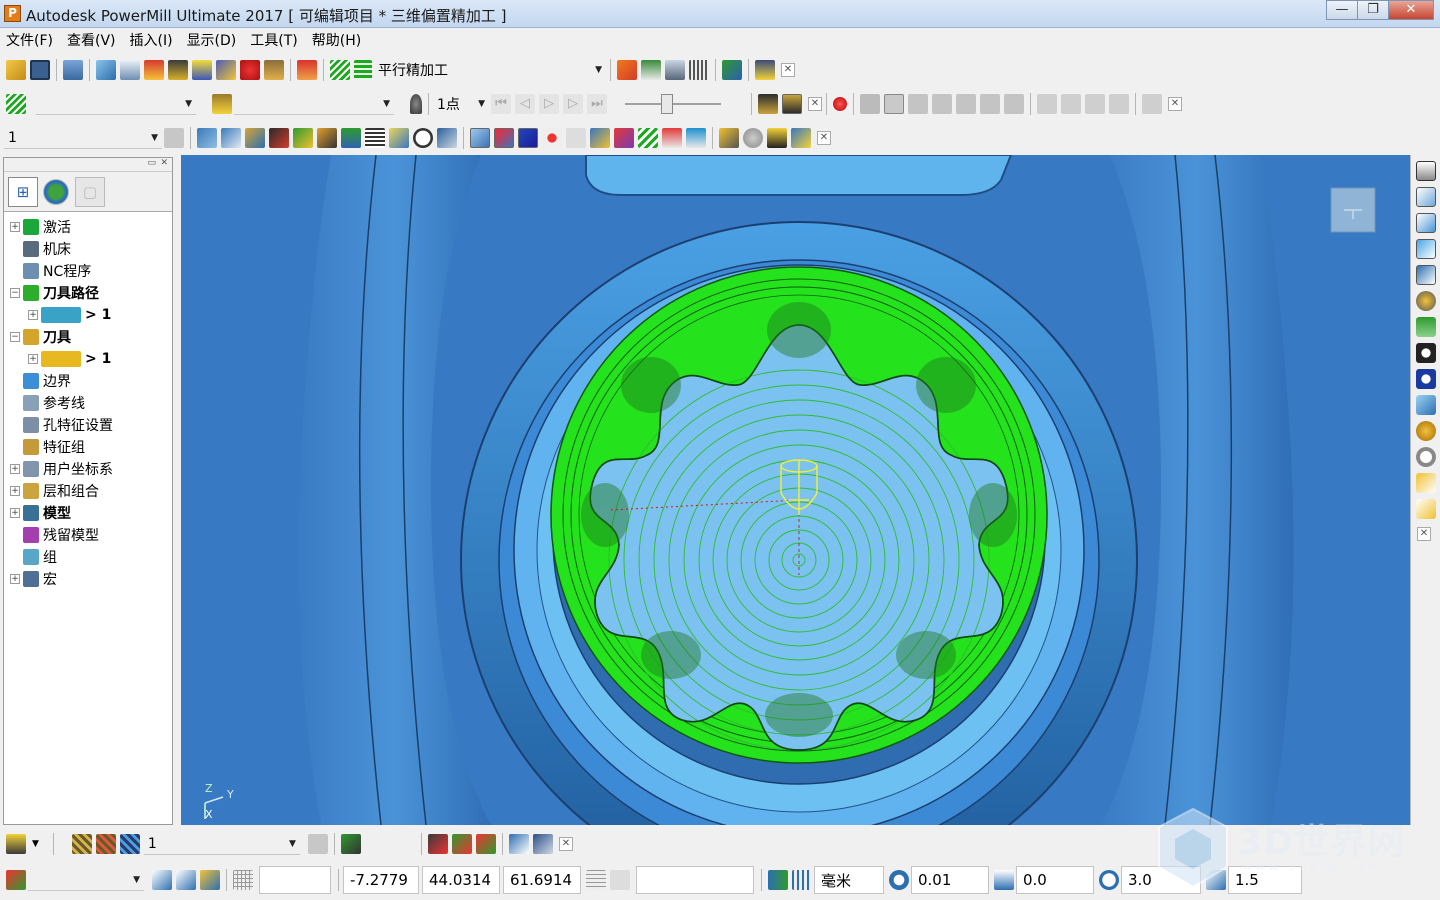 The width and height of the screenshot is (1440, 900). I want to click on tree-node: − 刀具路径, so click(88, 293).